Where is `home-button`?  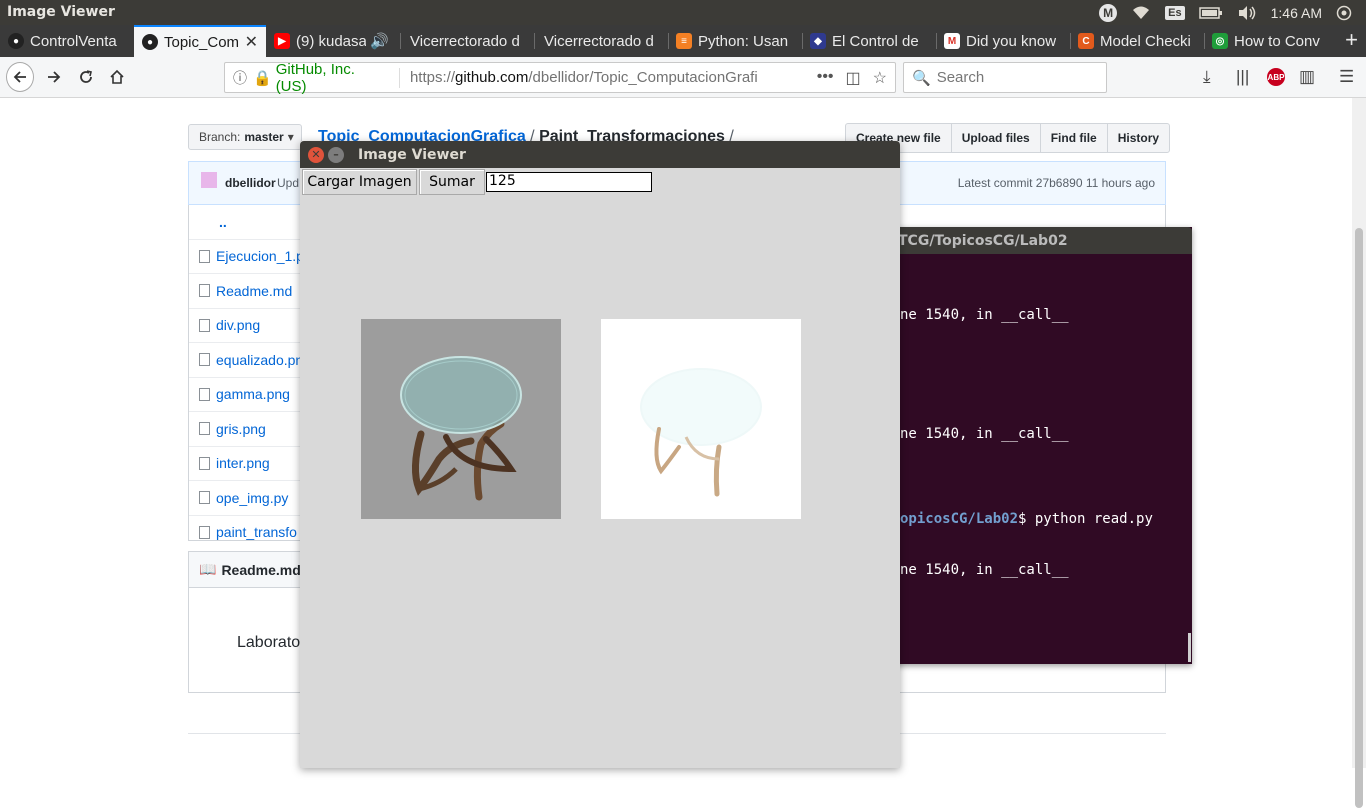 home-button is located at coordinates (117, 77).